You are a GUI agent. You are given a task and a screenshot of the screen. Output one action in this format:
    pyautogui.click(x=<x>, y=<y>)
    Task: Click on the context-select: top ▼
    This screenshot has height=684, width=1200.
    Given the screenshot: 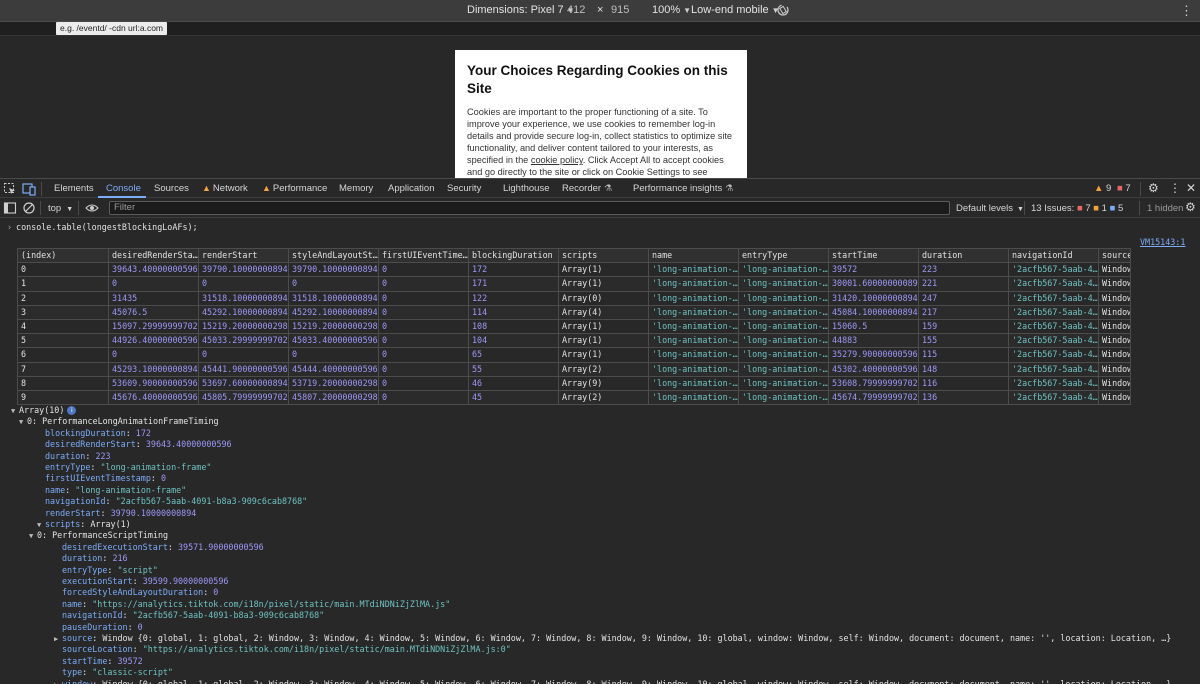 What is the action you would take?
    pyautogui.click(x=60, y=208)
    